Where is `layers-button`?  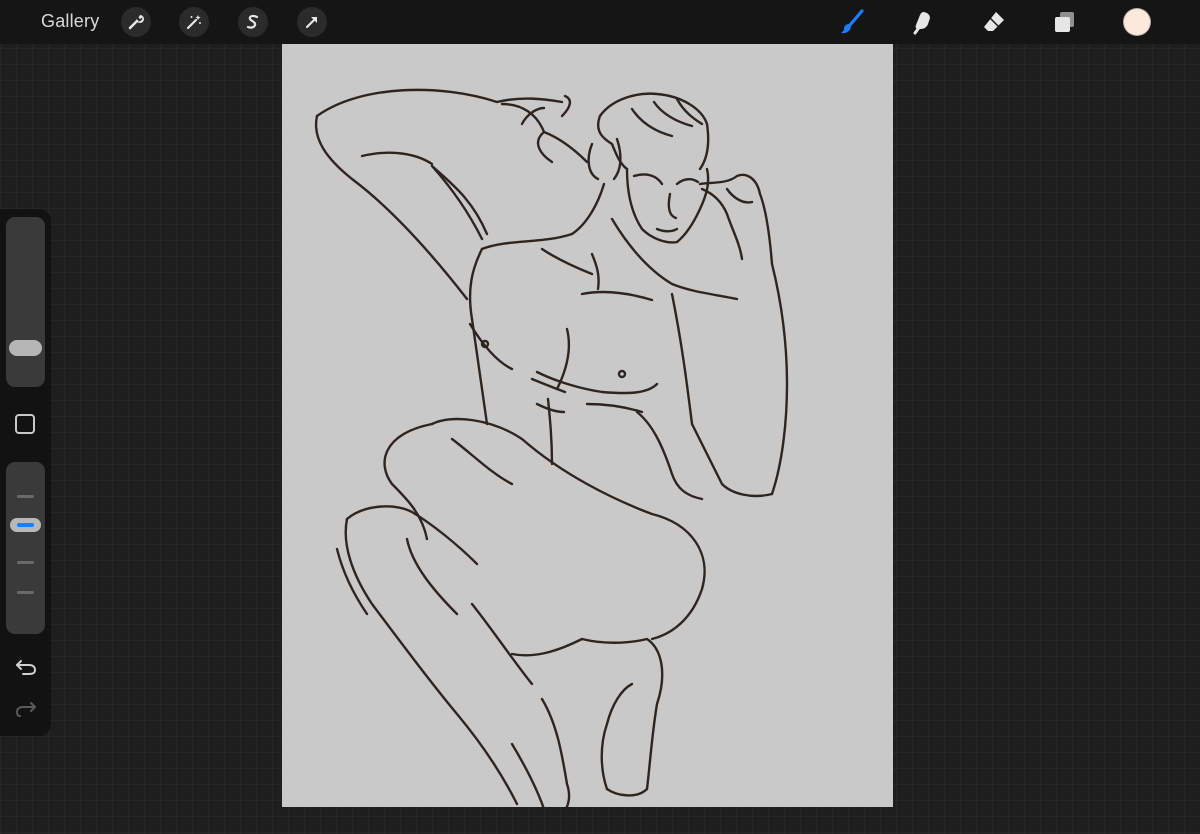
layers-button is located at coordinates (1065, 22).